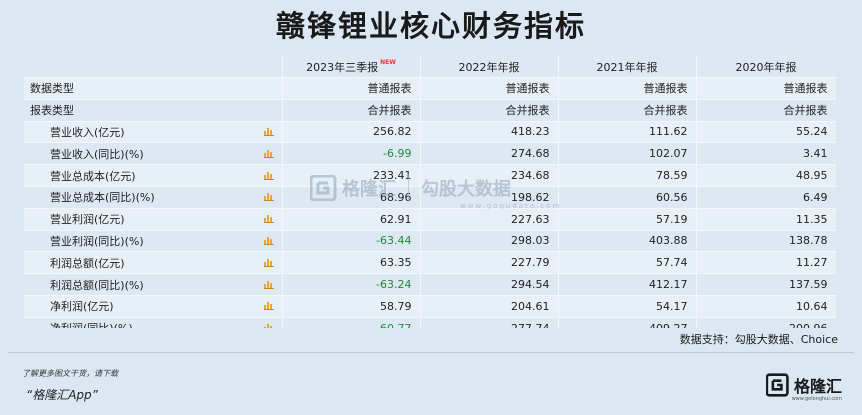 This screenshot has height=415, width=862. I want to click on metric-label-cell: 净利润(同比)(%), so click(153, 322).